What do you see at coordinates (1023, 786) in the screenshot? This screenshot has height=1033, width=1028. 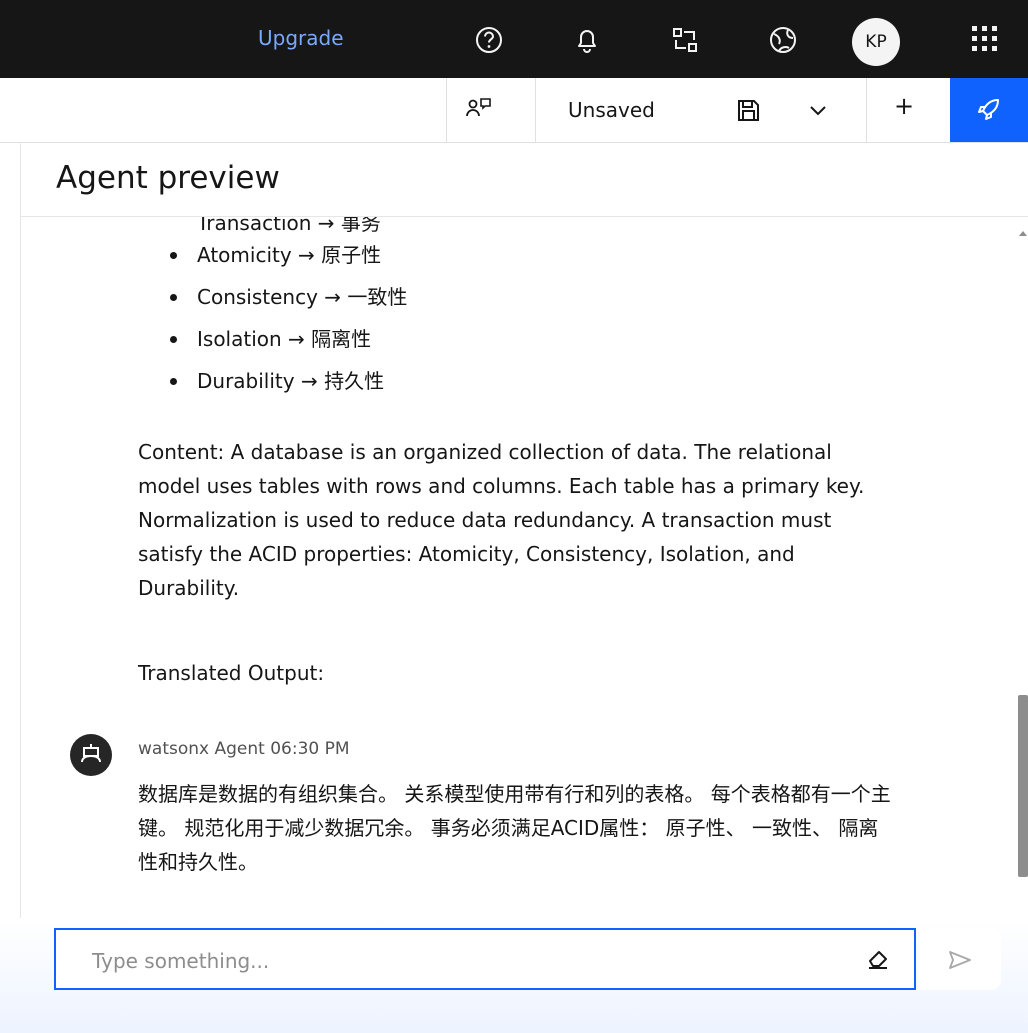 I see `scrollbar-thumb` at bounding box center [1023, 786].